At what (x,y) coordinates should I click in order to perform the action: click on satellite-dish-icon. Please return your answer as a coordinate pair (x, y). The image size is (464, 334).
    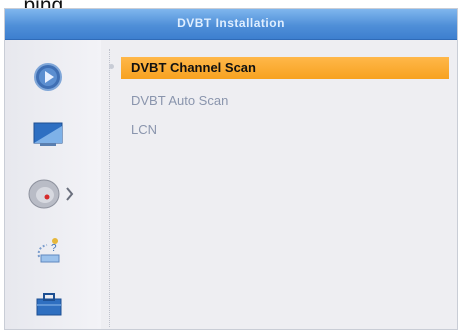
    Looking at the image, I should click on (52, 194).